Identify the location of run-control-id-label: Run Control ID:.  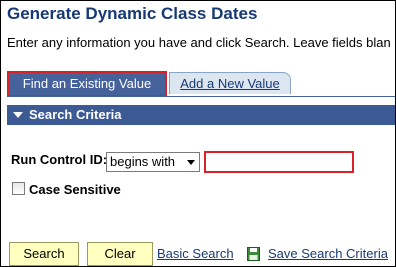
(59, 159).